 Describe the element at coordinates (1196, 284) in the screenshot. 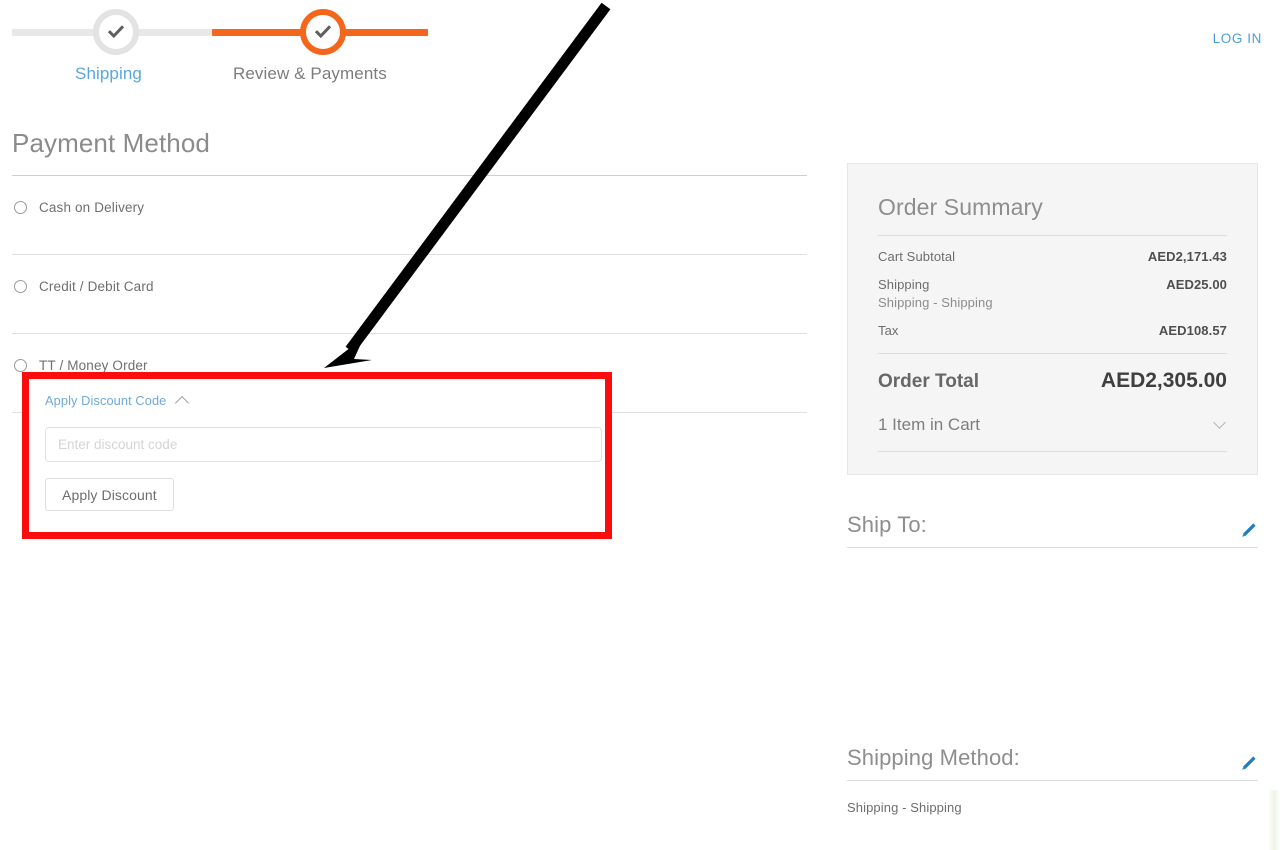

I see `summary-row-value: AED25.00` at that location.